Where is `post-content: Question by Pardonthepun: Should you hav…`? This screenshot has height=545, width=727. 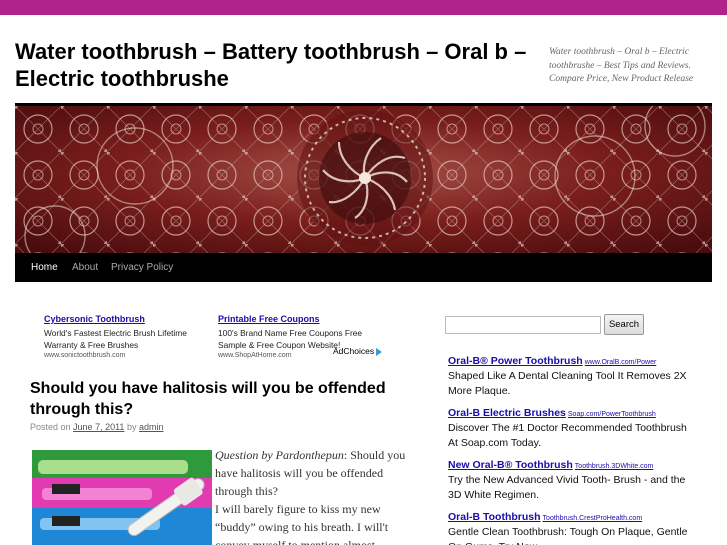
post-content: Question by Pardonthepun: Should you hav… is located at coordinates (312, 495).